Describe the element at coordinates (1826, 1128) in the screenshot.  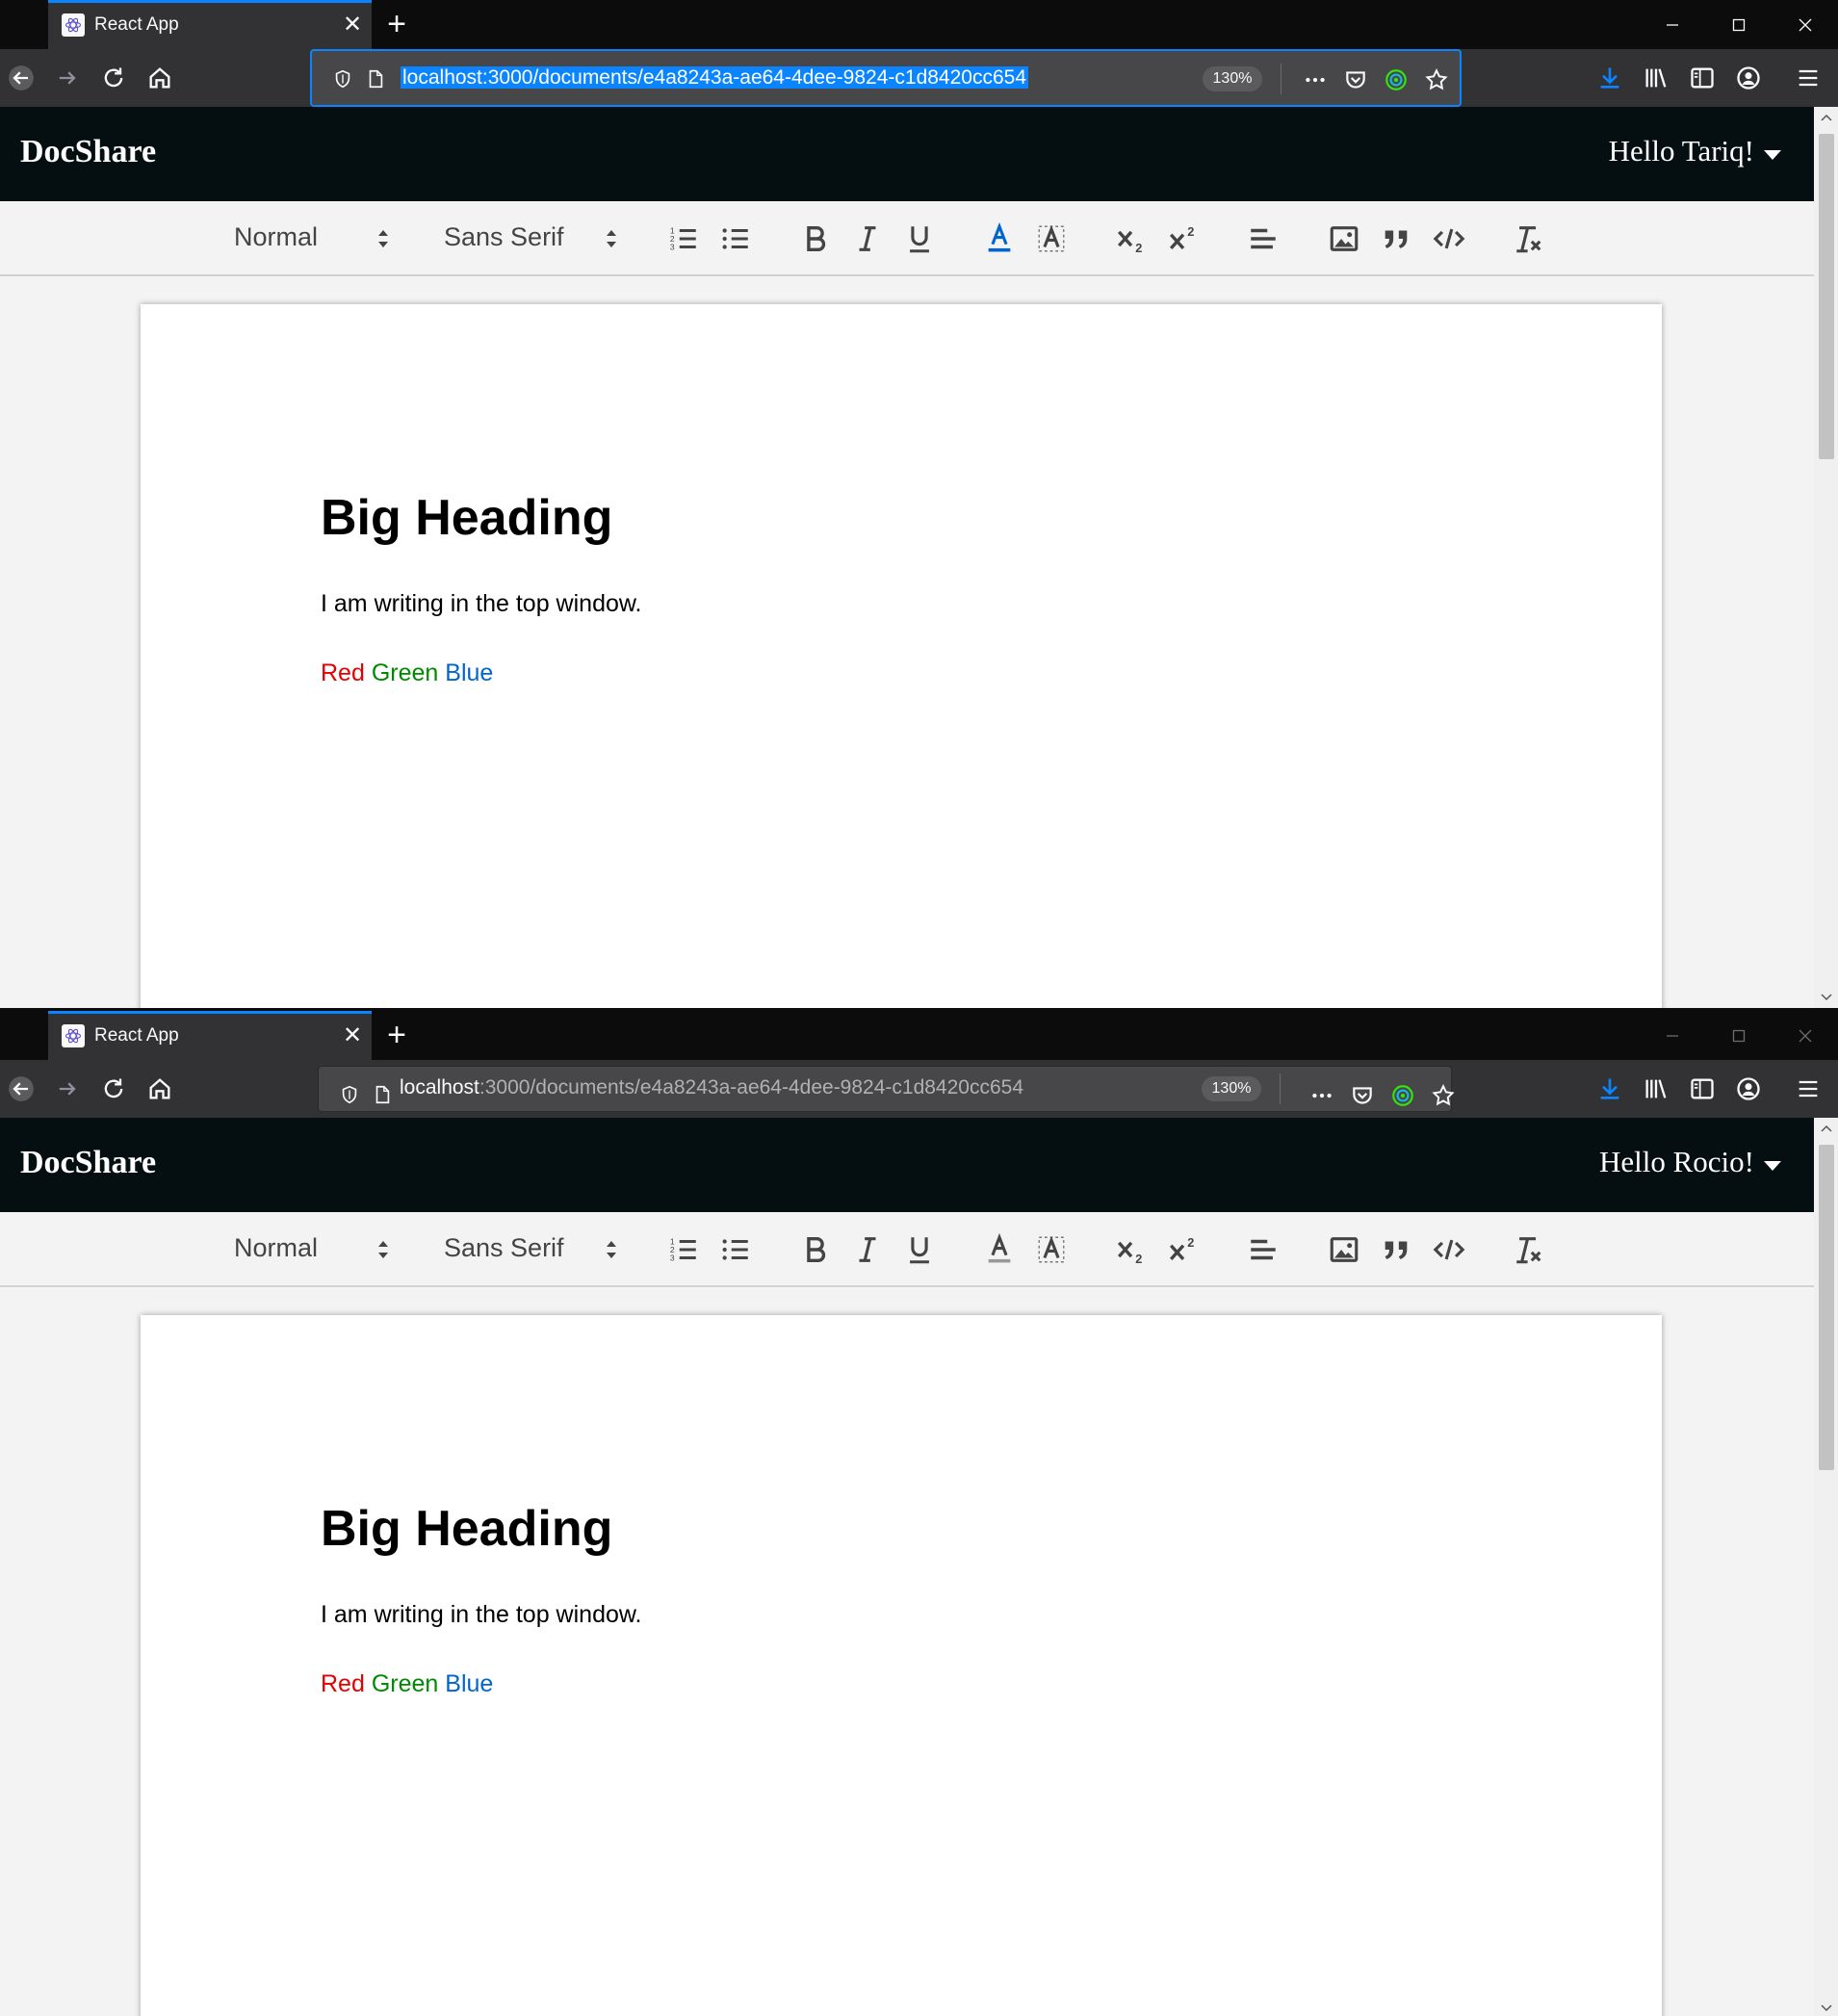
I see `scroll-up-icon` at that location.